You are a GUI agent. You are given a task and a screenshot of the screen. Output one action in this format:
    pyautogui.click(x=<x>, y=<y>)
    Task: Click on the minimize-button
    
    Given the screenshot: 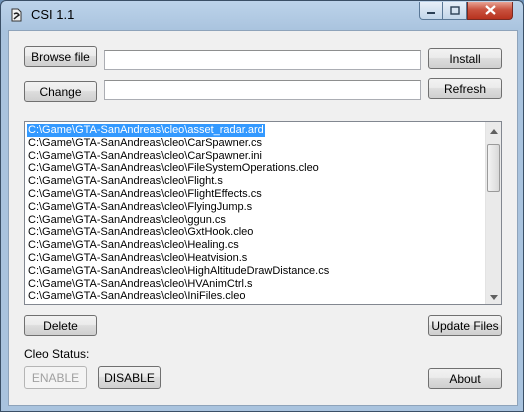 What is the action you would take?
    pyautogui.click(x=431, y=11)
    